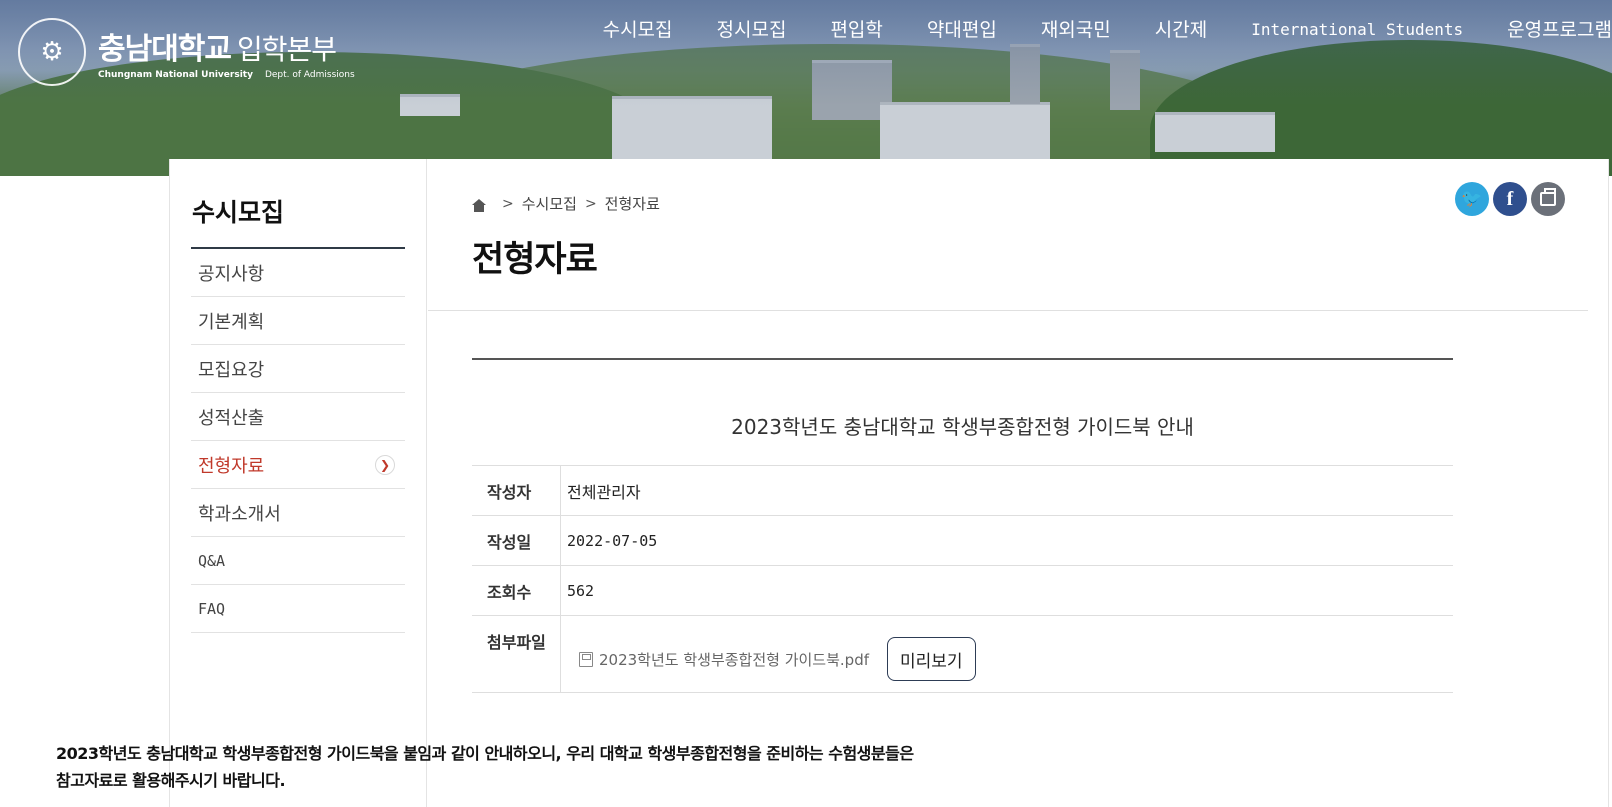 Image resolution: width=1612 pixels, height=807 pixels. Describe the element at coordinates (581, 590) in the screenshot. I see `views-value: 562` at that location.